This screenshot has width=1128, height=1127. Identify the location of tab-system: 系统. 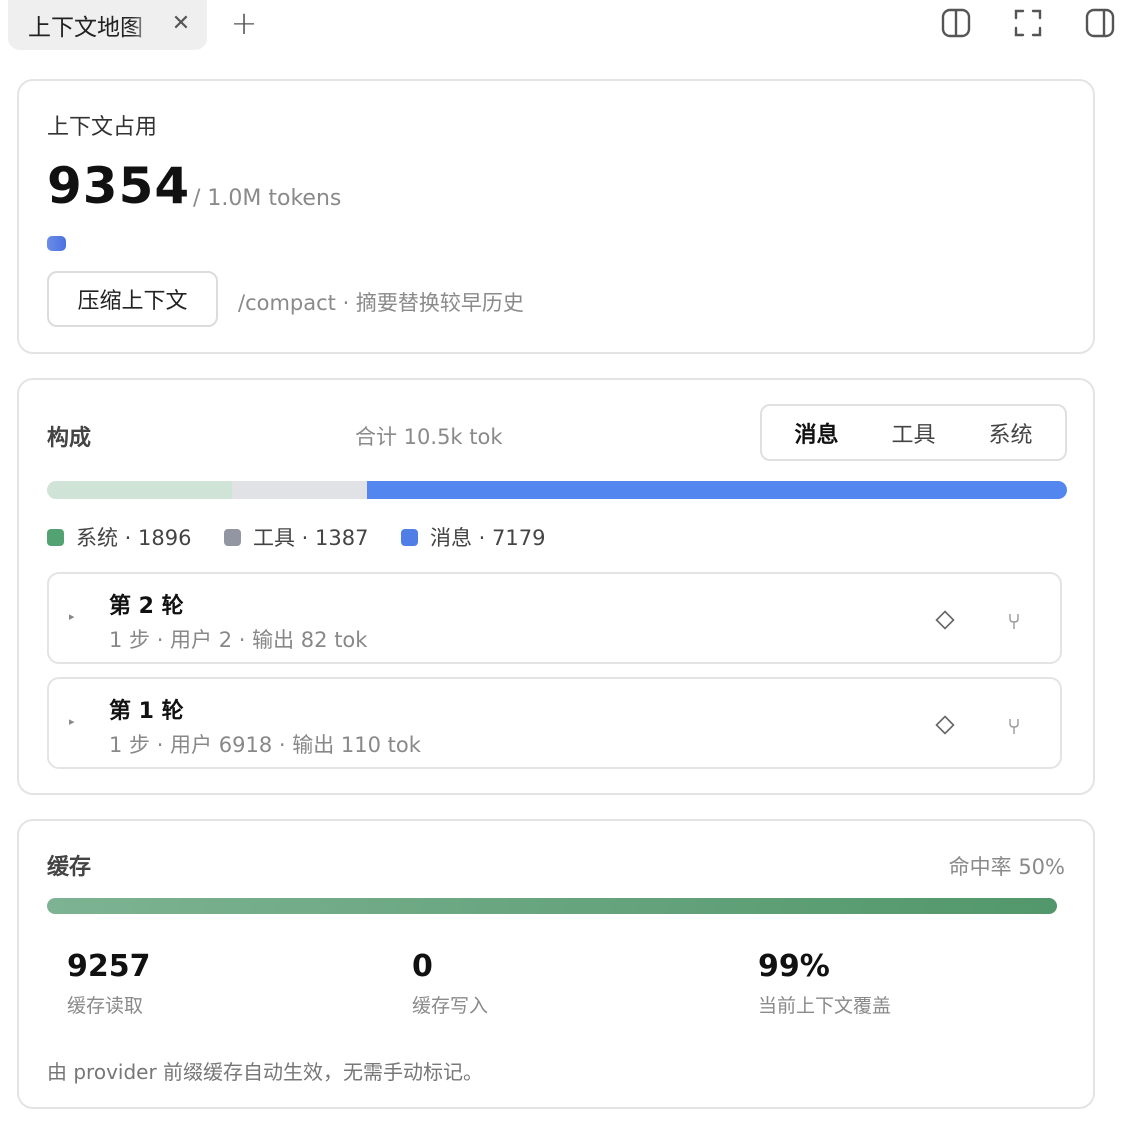
(1011, 433).